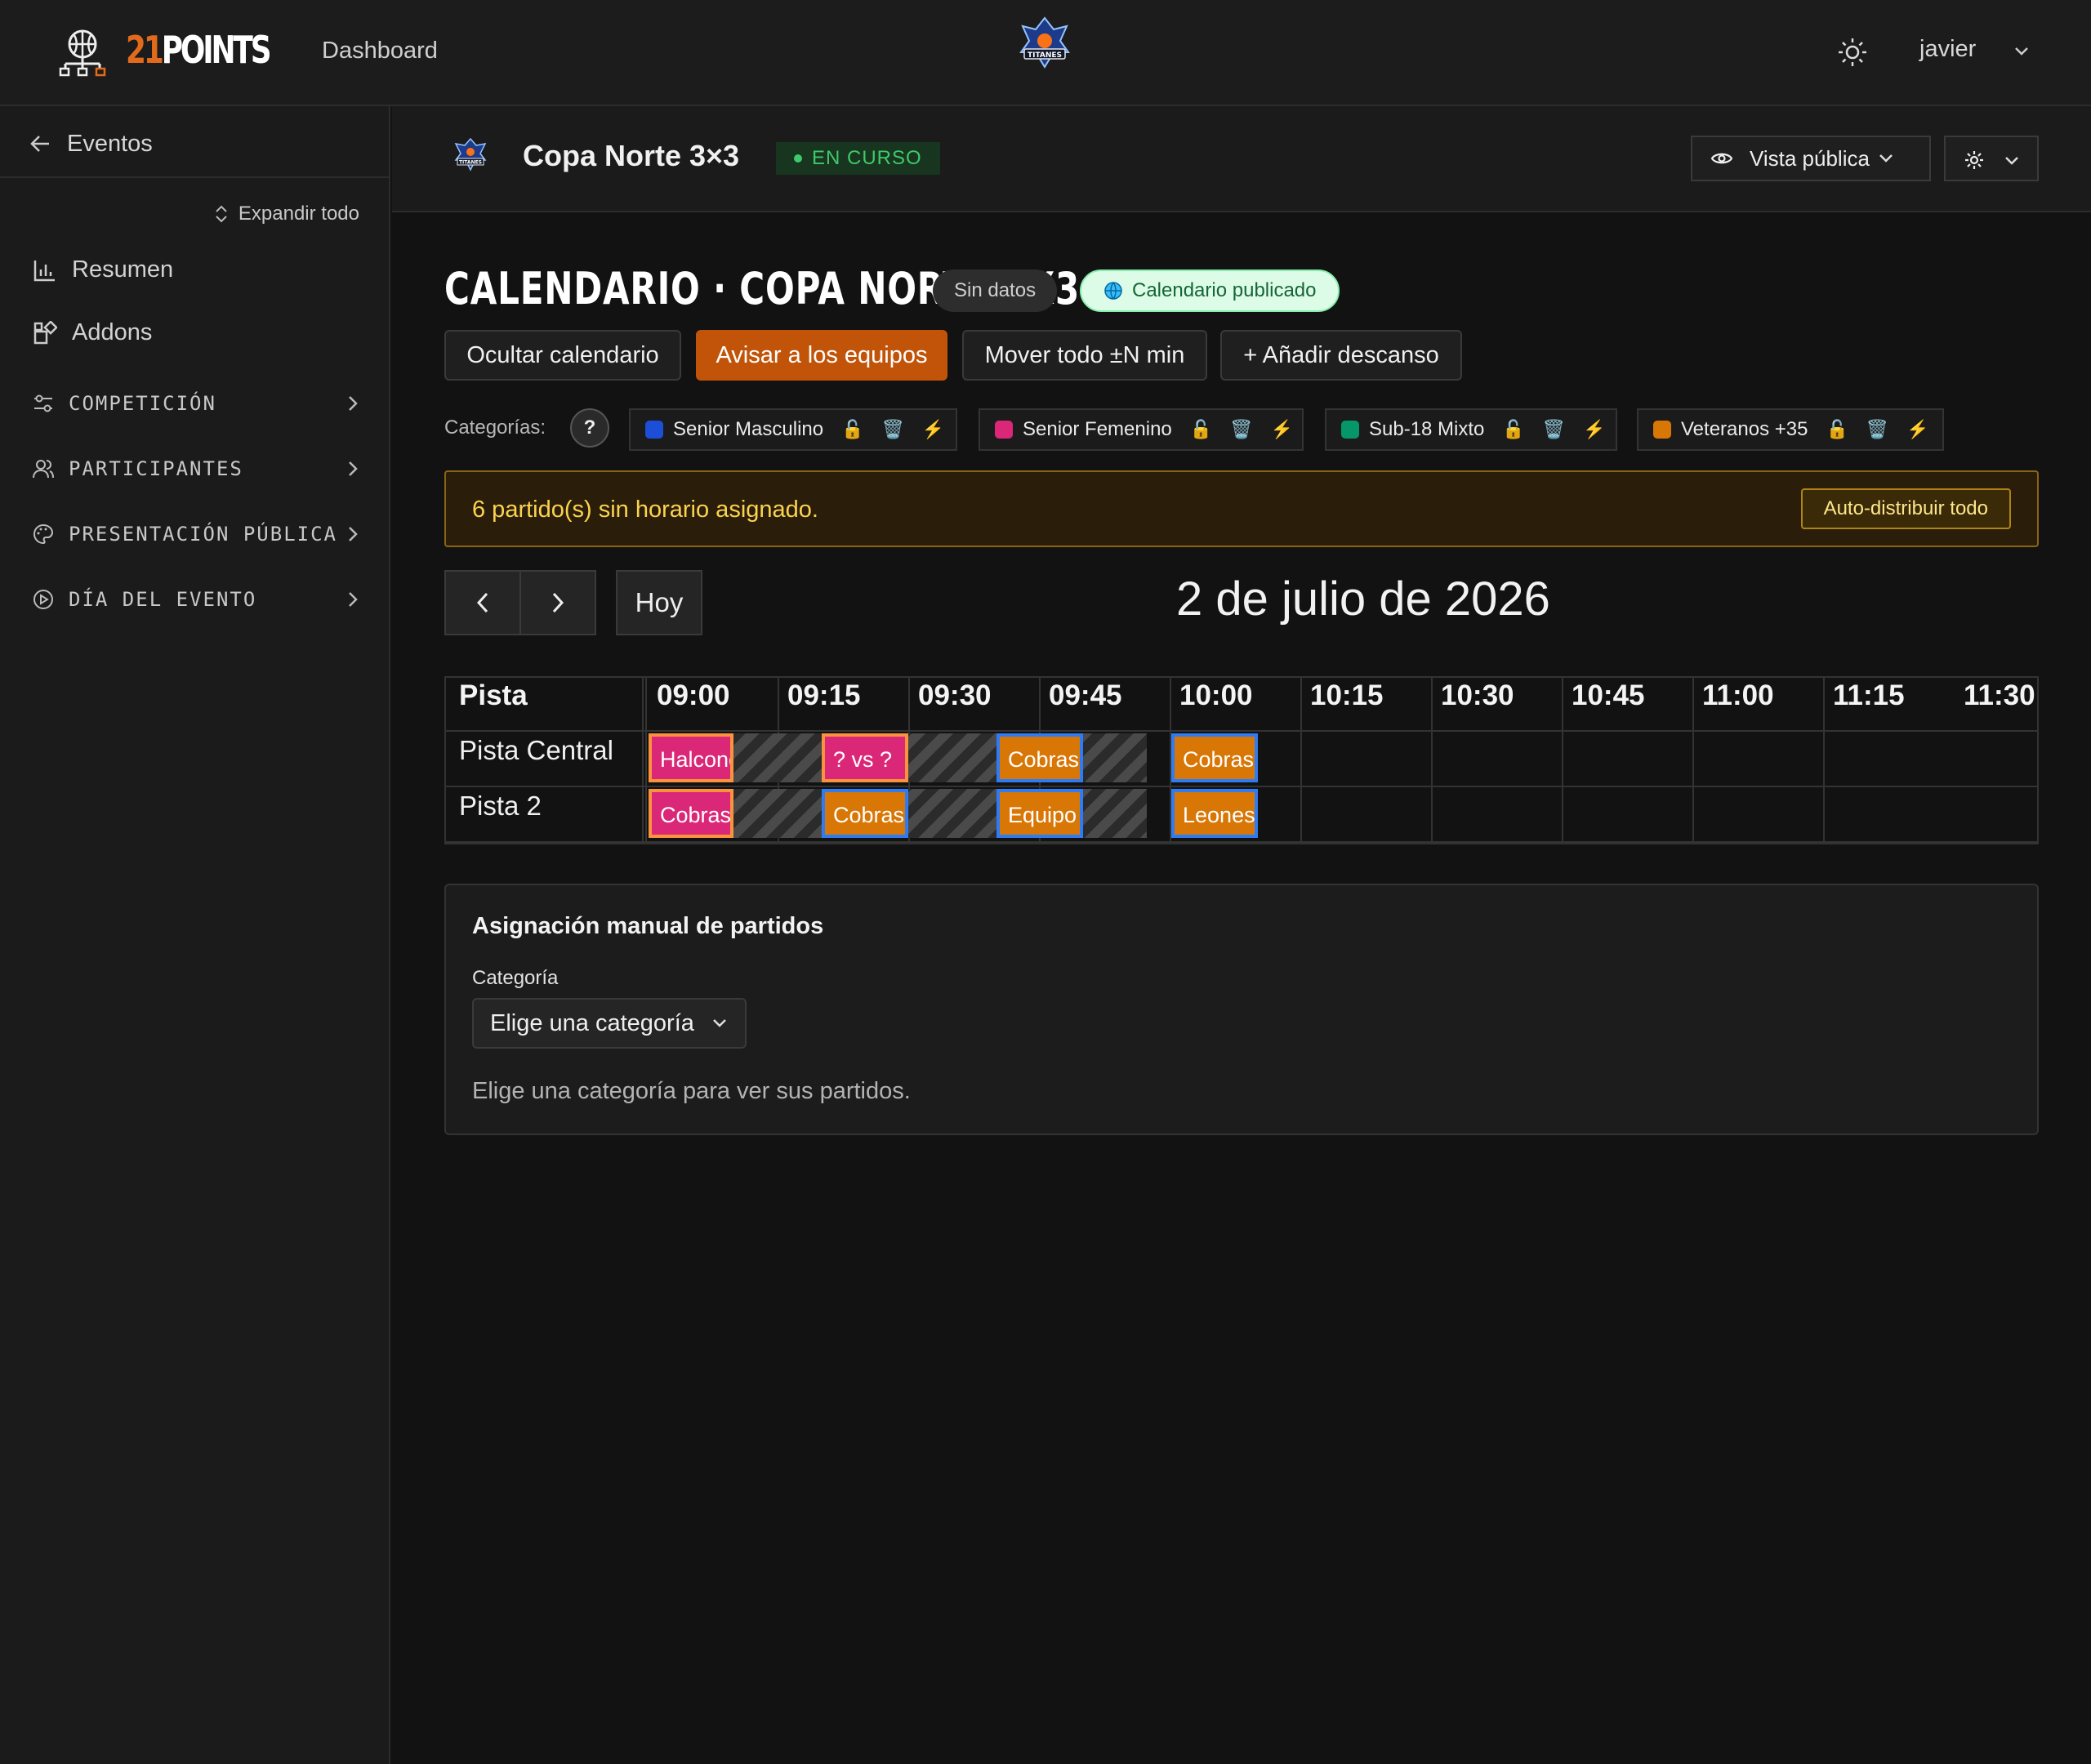 The image size is (2091, 1764). What do you see at coordinates (92, 332) in the screenshot?
I see `sidebar-item-addons: Addons` at bounding box center [92, 332].